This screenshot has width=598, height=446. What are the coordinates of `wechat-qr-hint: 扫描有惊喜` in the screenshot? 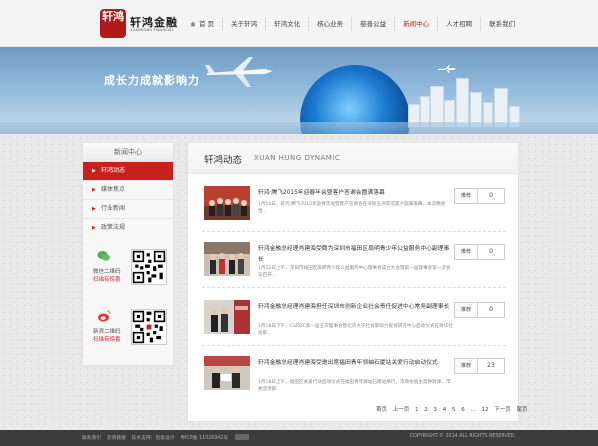 It's located at (107, 280).